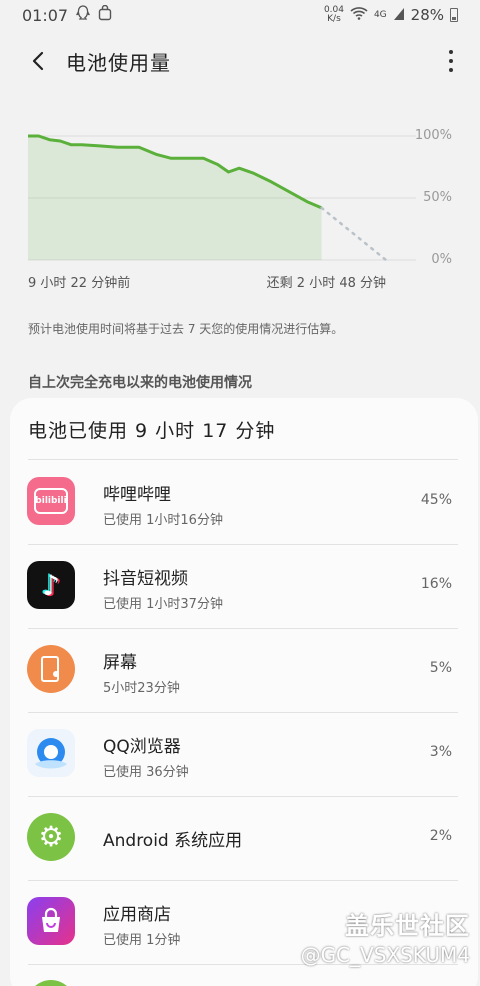  What do you see at coordinates (137, 915) in the screenshot?
I see `app-name: 应用商店` at bounding box center [137, 915].